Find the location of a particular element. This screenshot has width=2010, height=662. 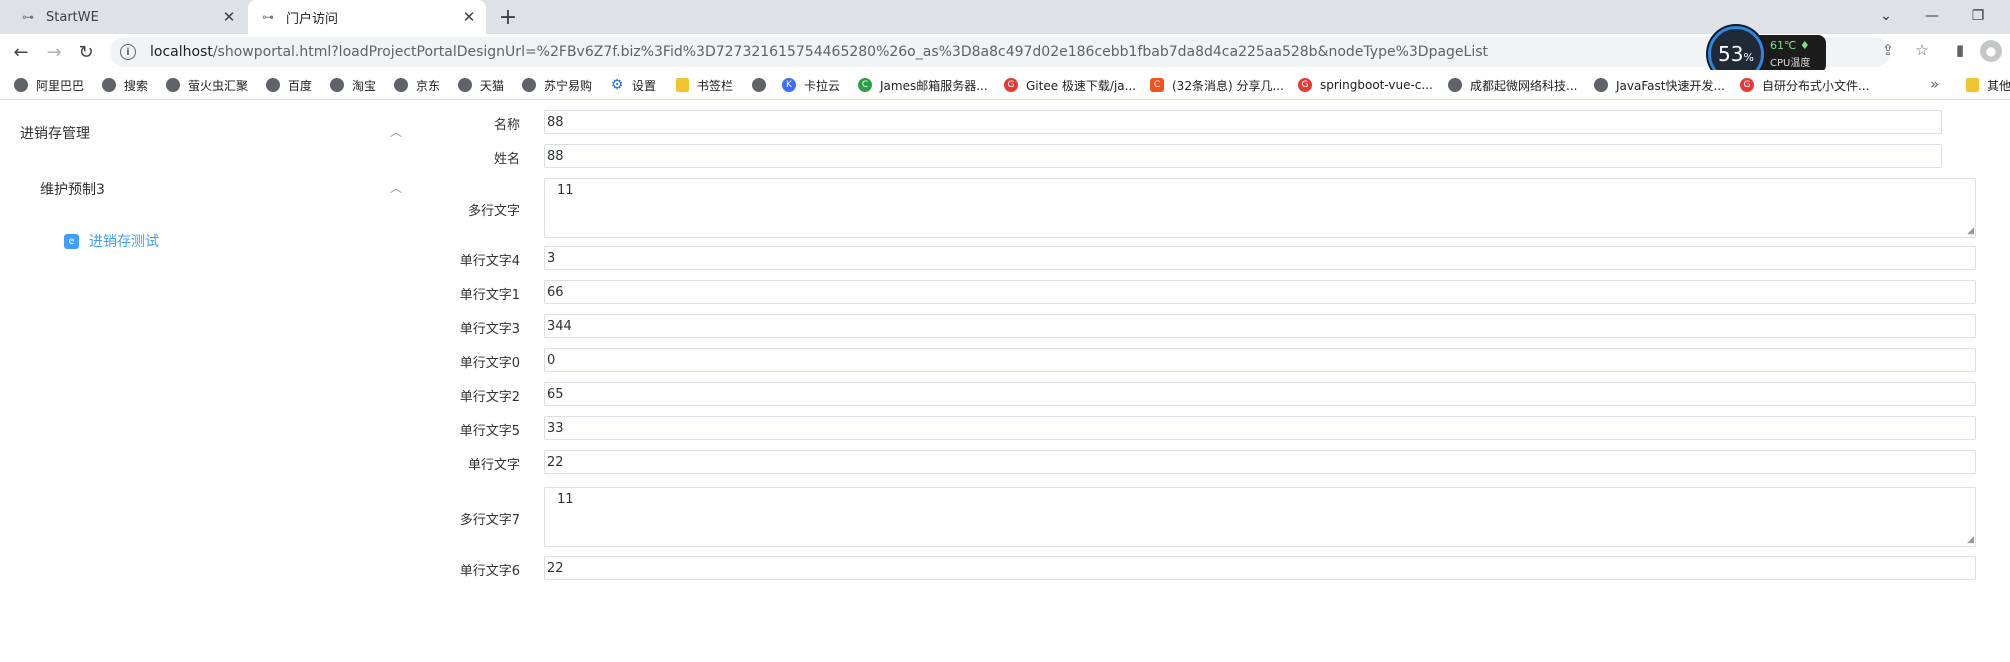

cpu-temp: 61℃ is located at coordinates (1783, 45).